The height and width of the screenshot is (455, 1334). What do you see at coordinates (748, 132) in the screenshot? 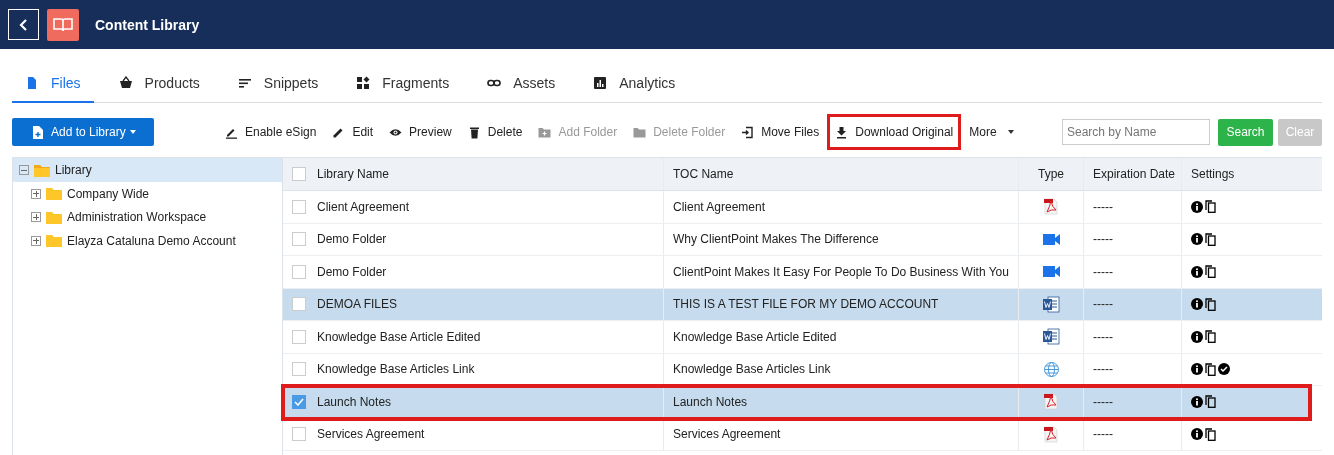
I see `move-icon` at bounding box center [748, 132].